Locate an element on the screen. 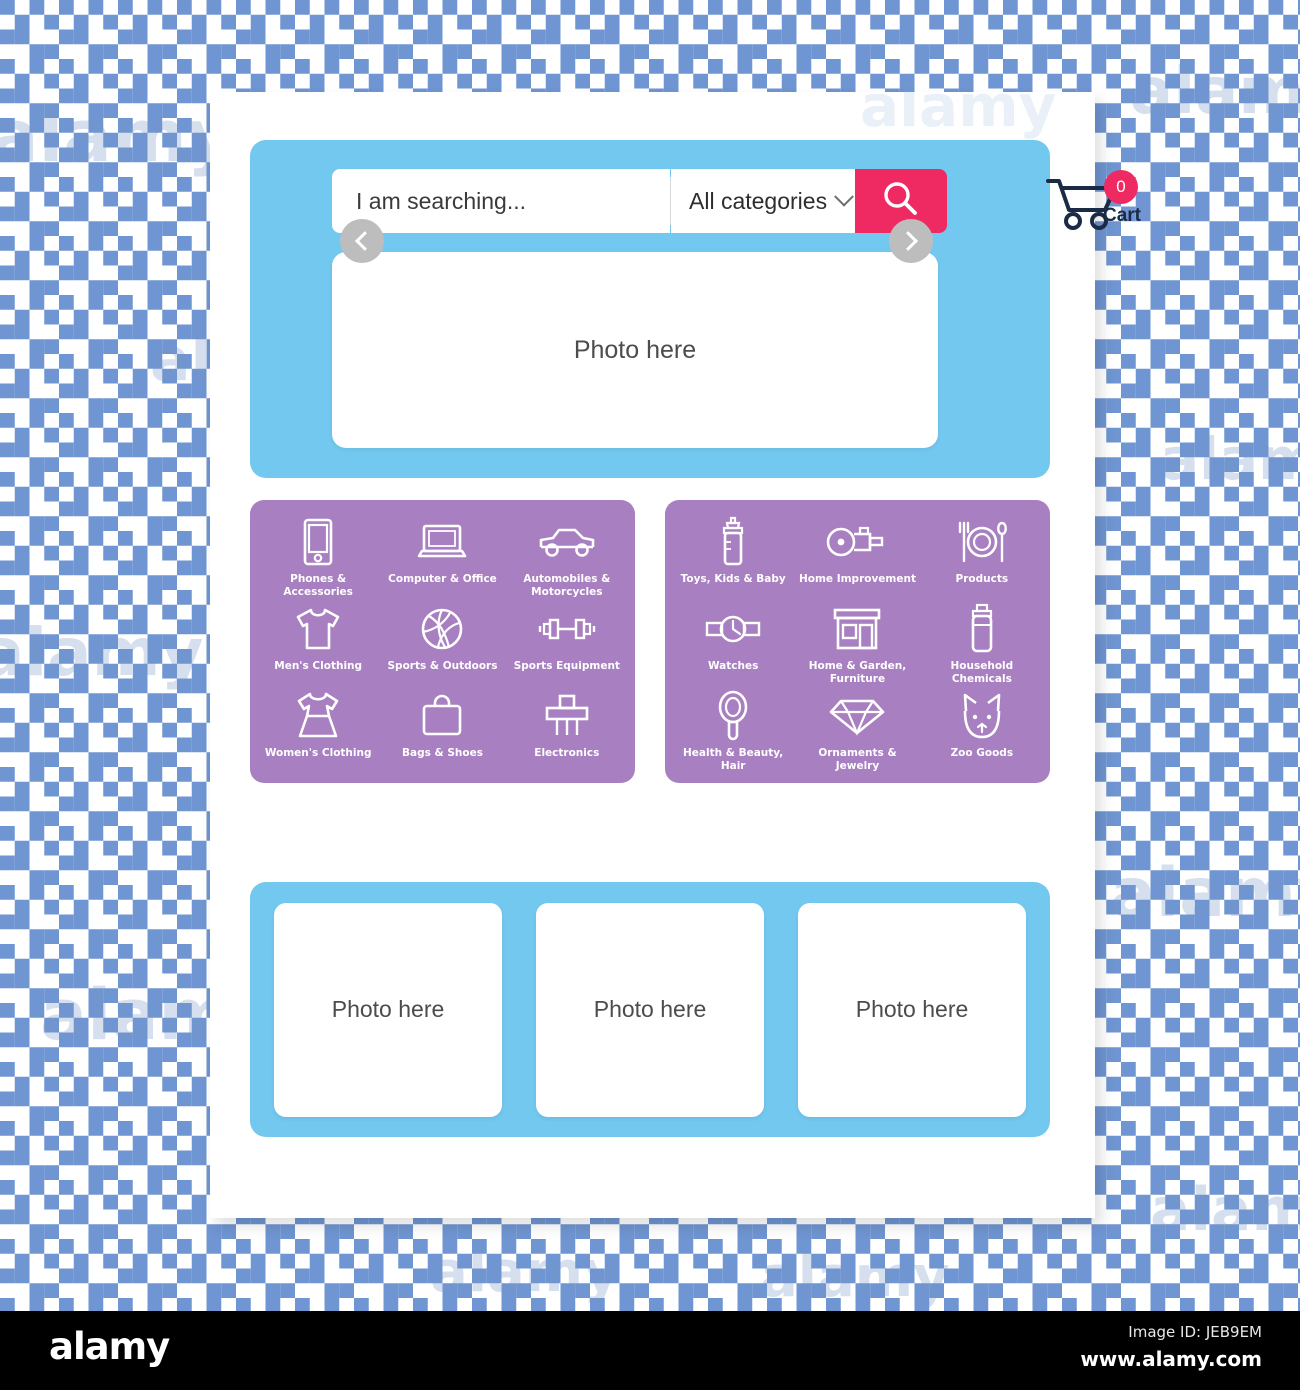 The height and width of the screenshot is (1390, 1300). chevron-down-icon is located at coordinates (844, 196).